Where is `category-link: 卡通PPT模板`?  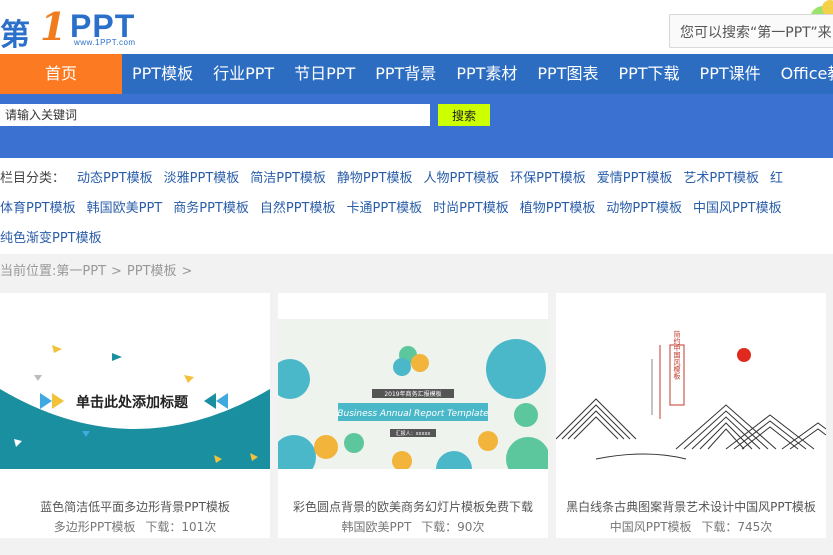
category-link: 卡通PPT模板 is located at coordinates (385, 209).